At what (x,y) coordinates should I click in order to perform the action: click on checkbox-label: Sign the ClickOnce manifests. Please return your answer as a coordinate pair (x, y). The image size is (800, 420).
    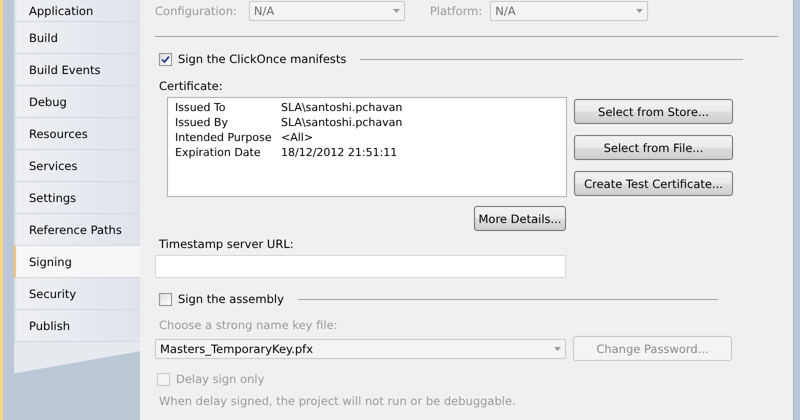
    Looking at the image, I should click on (262, 59).